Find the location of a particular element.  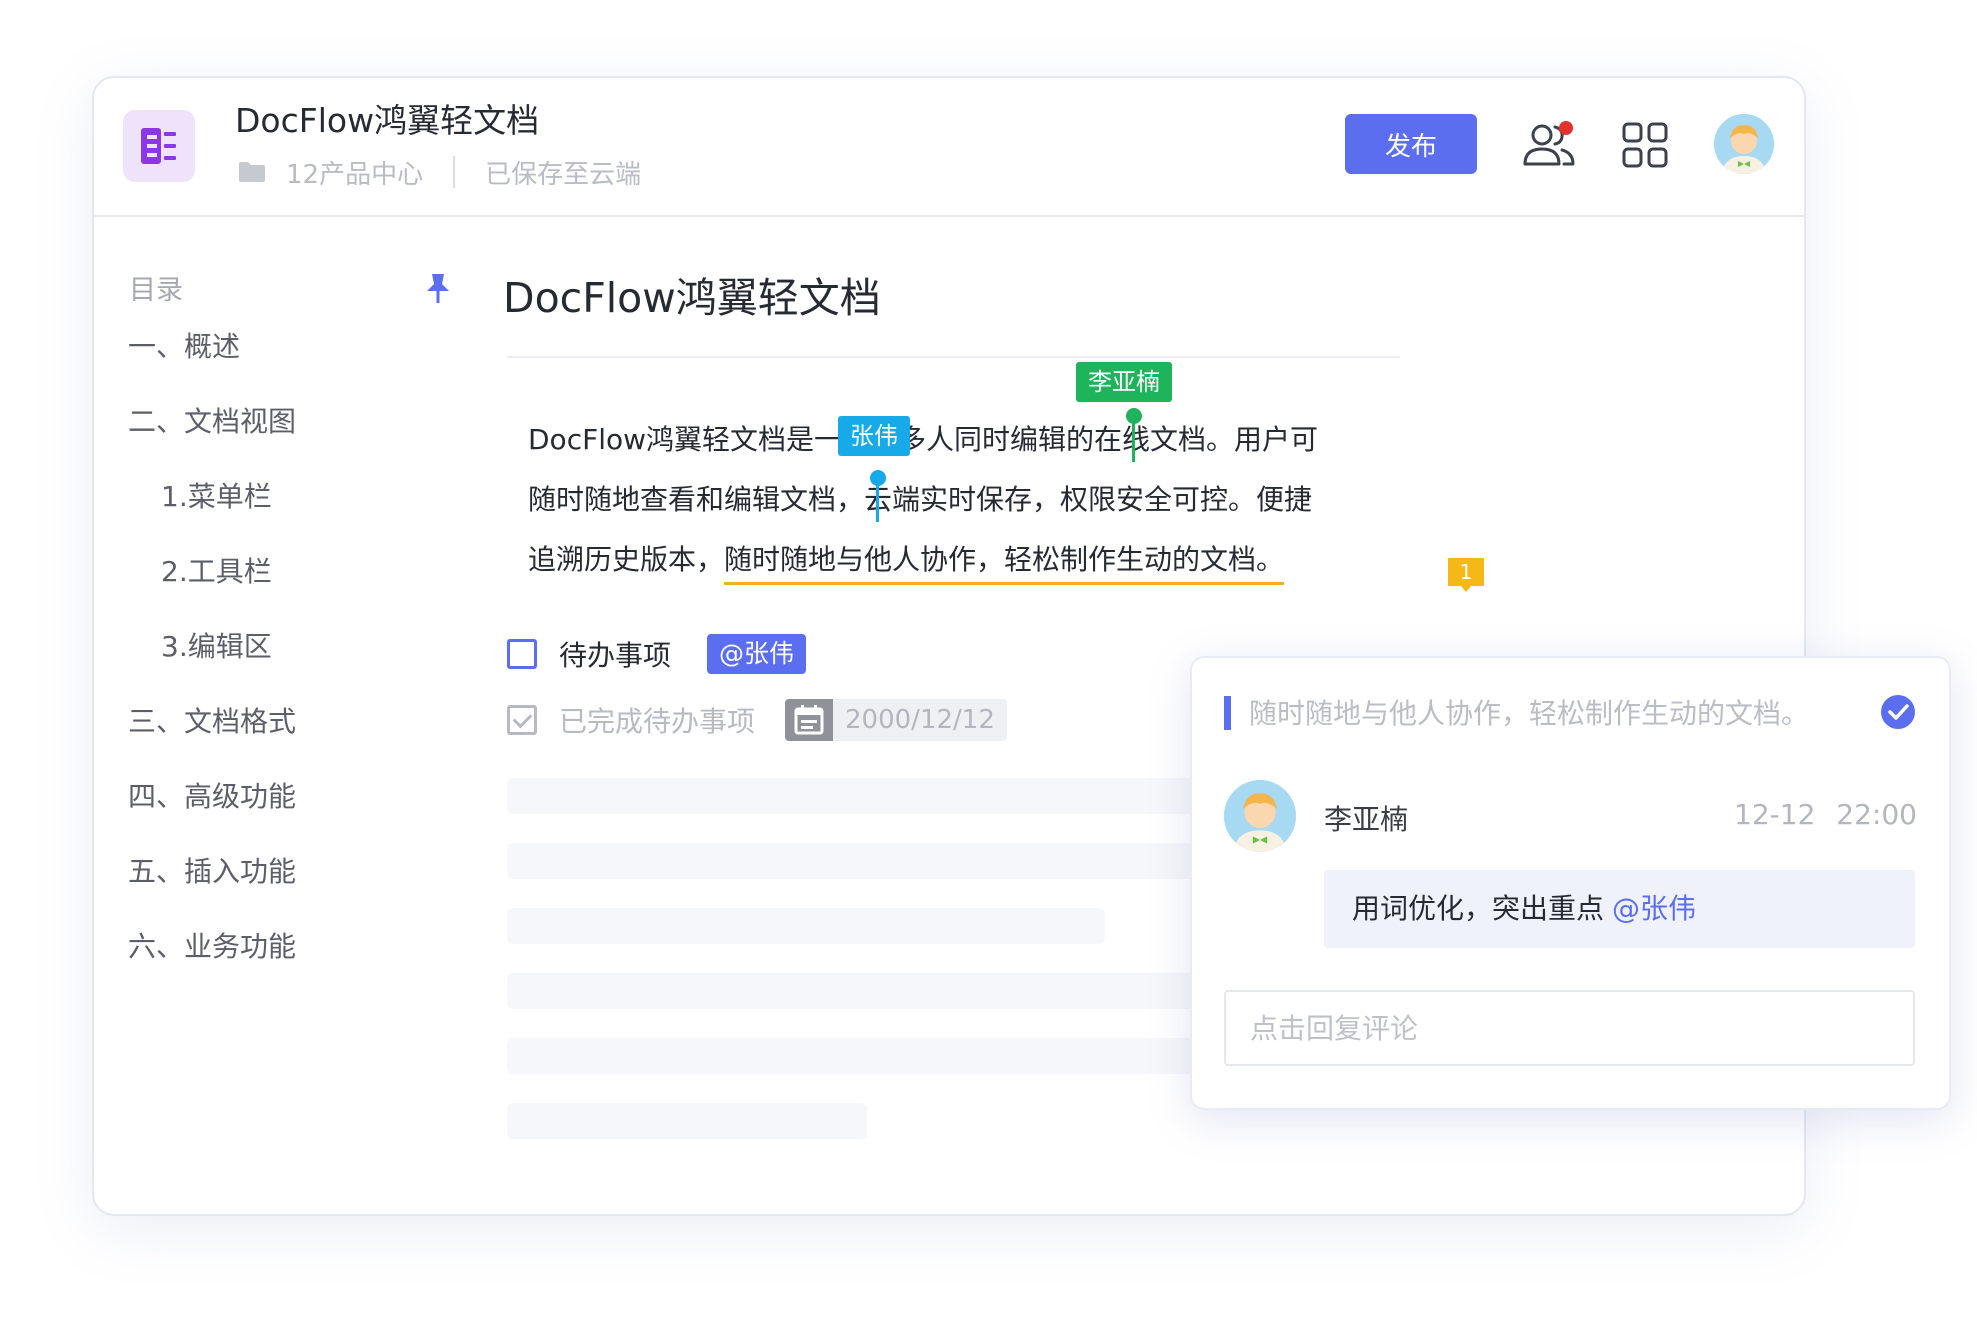

todo-item: 待办事项 @张伟 is located at coordinates (657, 654).